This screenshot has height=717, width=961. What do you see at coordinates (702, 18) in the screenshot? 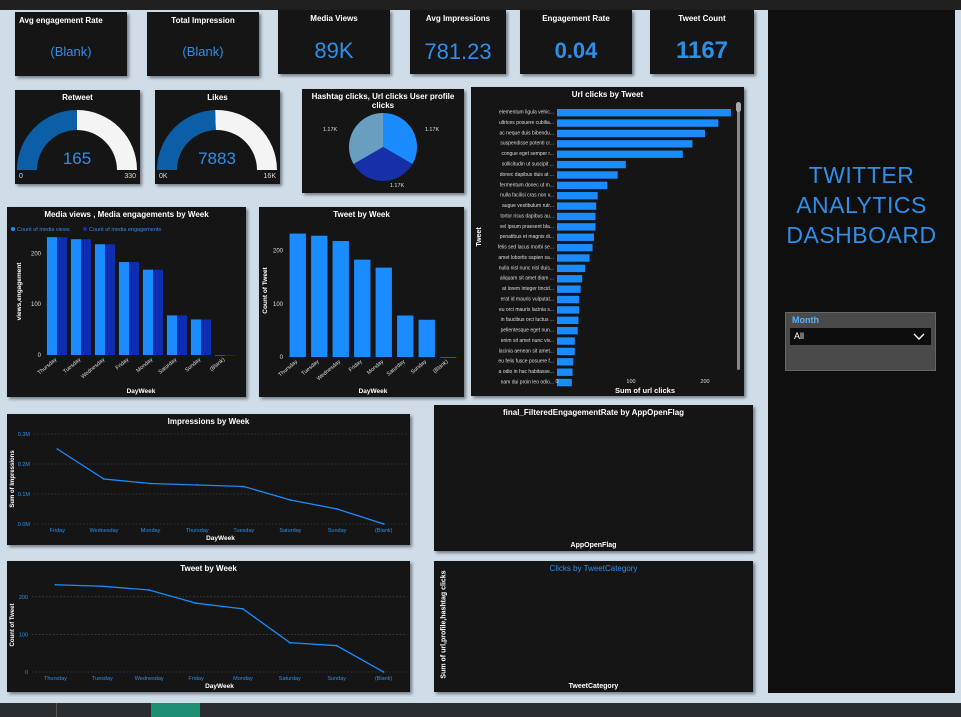
I see `kpi-title: Tweet Count` at bounding box center [702, 18].